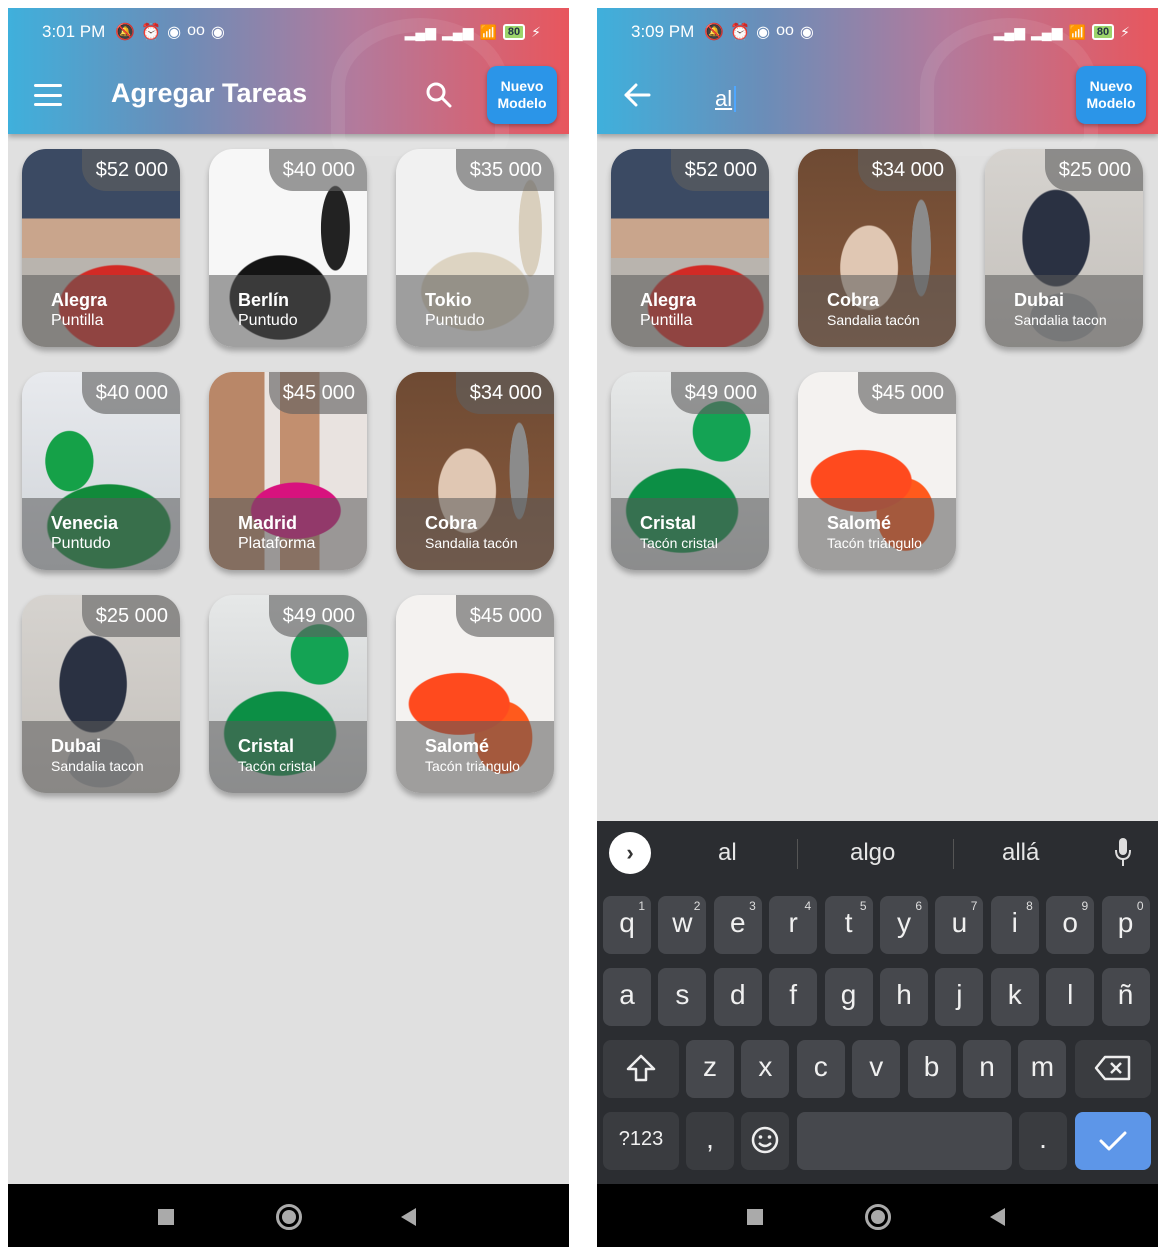  Describe the element at coordinates (877, 534) in the screenshot. I see `card-info: Salomé Tacón triángulo` at that location.